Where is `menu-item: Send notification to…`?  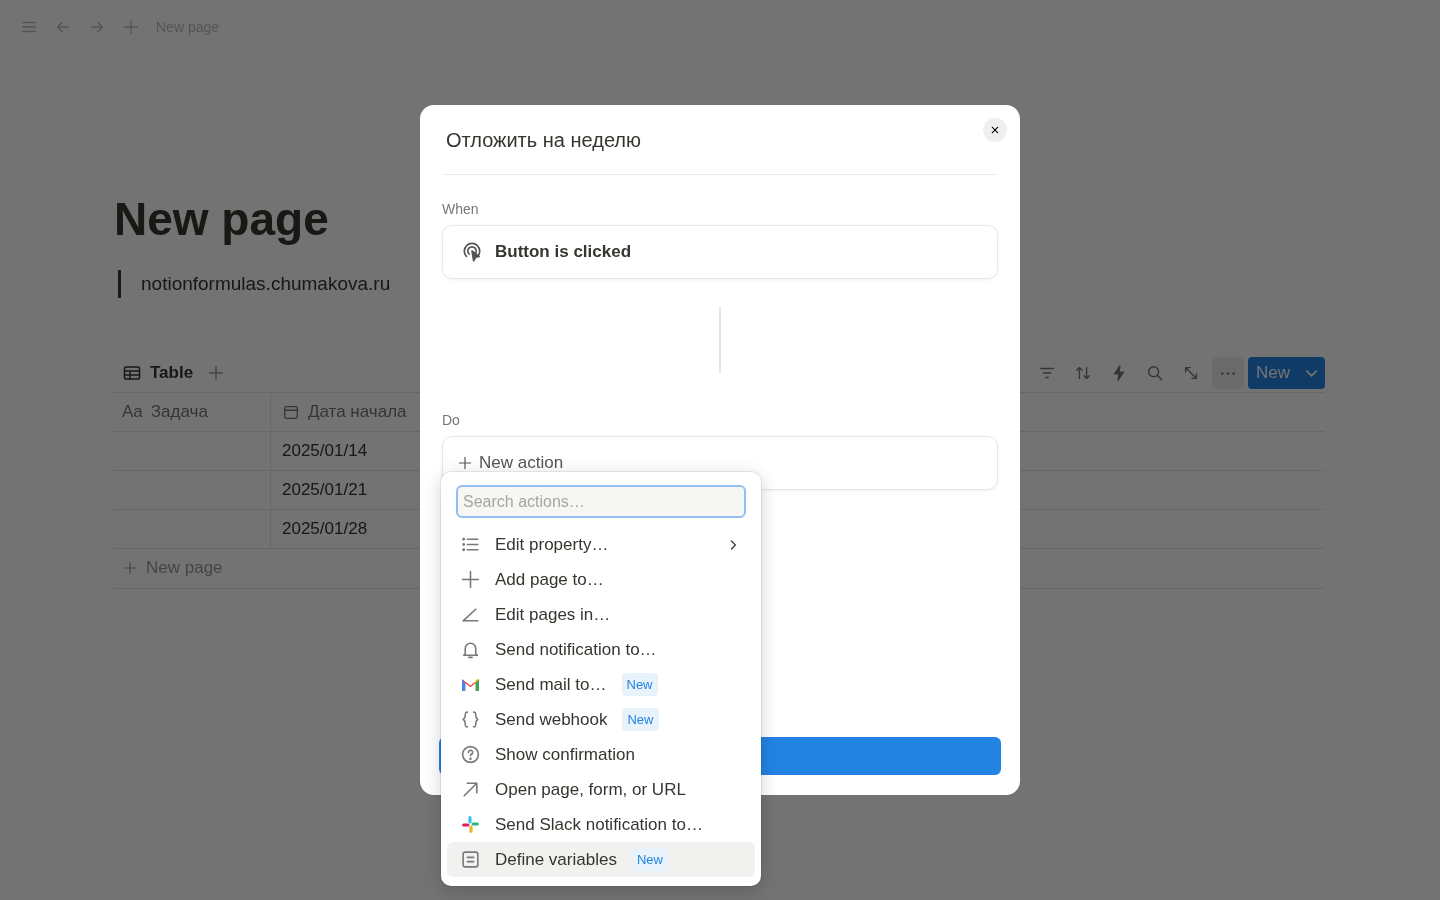
menu-item: Send notification to… is located at coordinates (601, 649).